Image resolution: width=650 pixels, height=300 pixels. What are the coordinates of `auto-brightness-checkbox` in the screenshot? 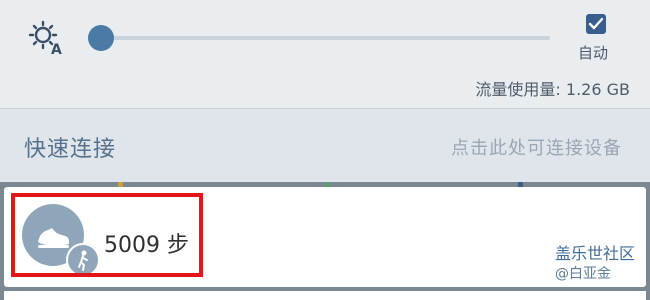 It's located at (596, 24).